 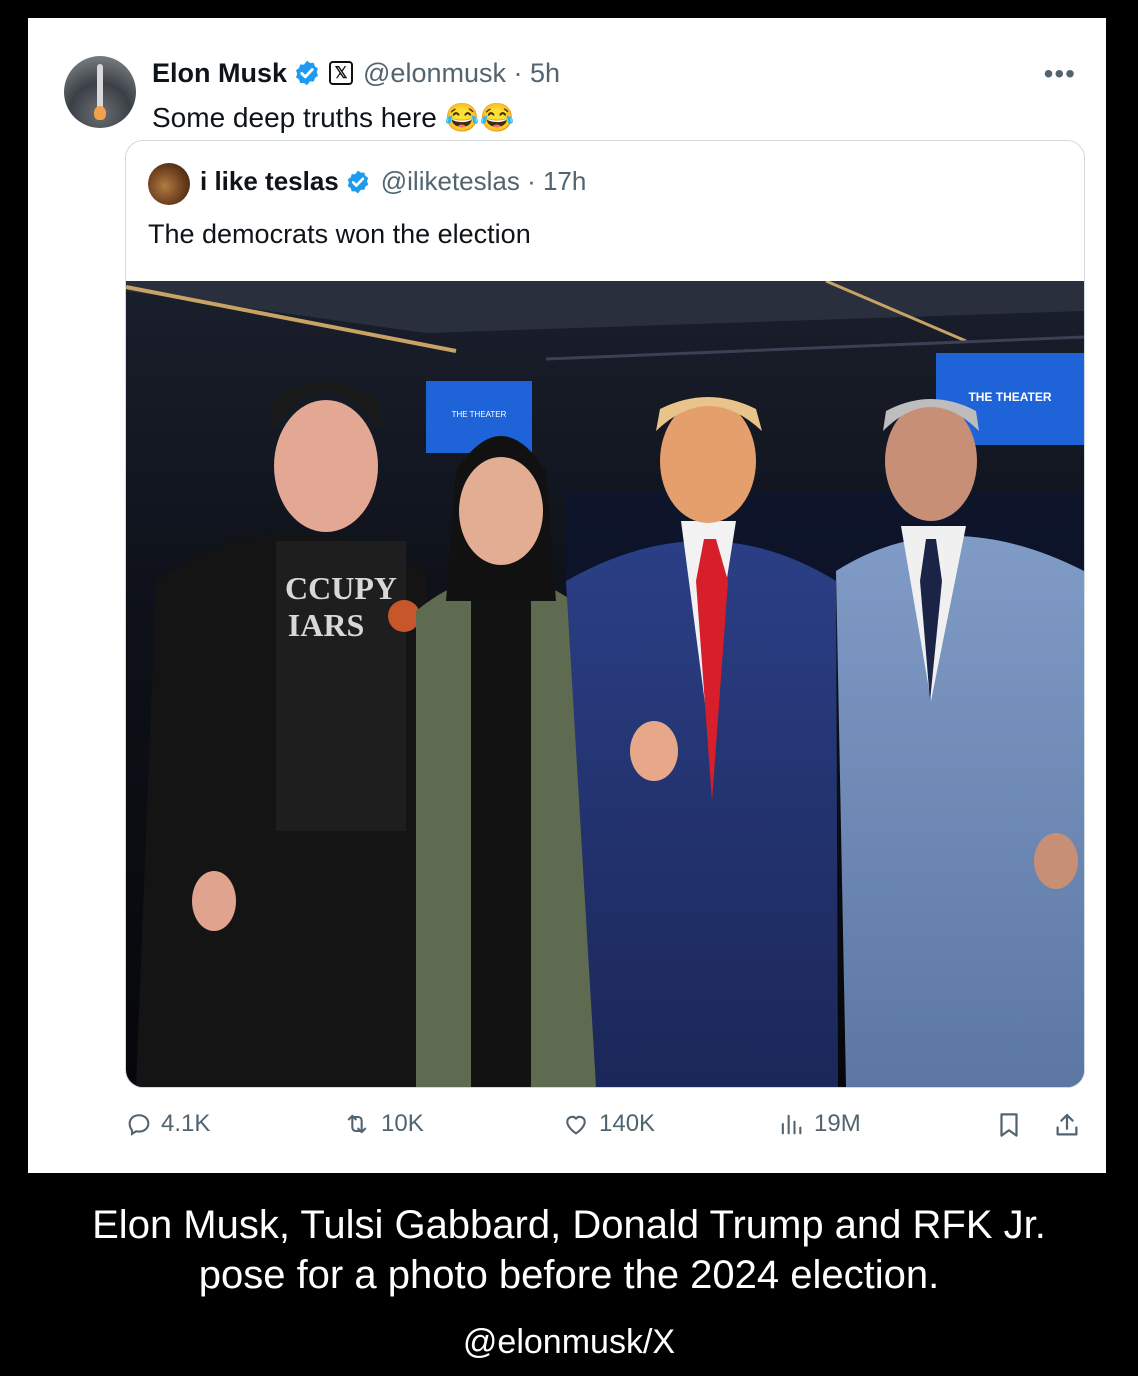 What do you see at coordinates (333, 117) in the screenshot?
I see `tweet-text: Some deep truths here 😂😂` at bounding box center [333, 117].